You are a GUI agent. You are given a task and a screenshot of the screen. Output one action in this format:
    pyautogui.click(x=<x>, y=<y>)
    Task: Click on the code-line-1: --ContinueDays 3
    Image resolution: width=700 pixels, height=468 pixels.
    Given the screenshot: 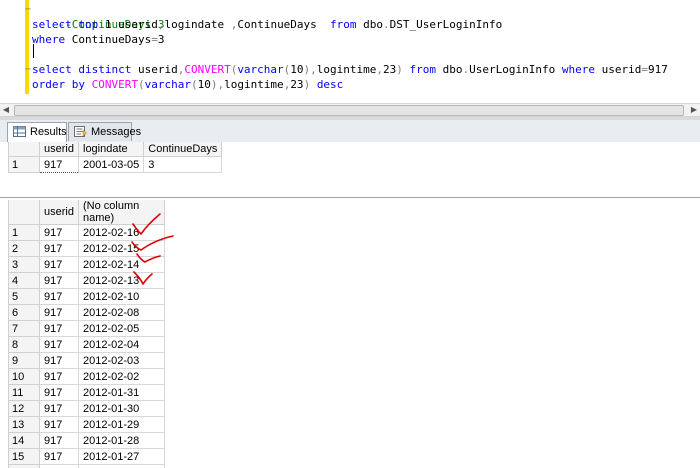 What is the action you would take?
    pyautogui.click(x=98, y=16)
    